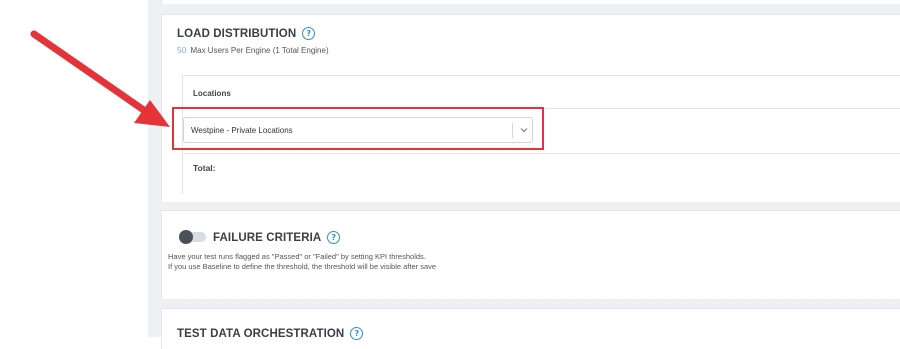 The image size is (900, 349). What do you see at coordinates (186, 237) in the screenshot?
I see `toggle-knob` at bounding box center [186, 237].